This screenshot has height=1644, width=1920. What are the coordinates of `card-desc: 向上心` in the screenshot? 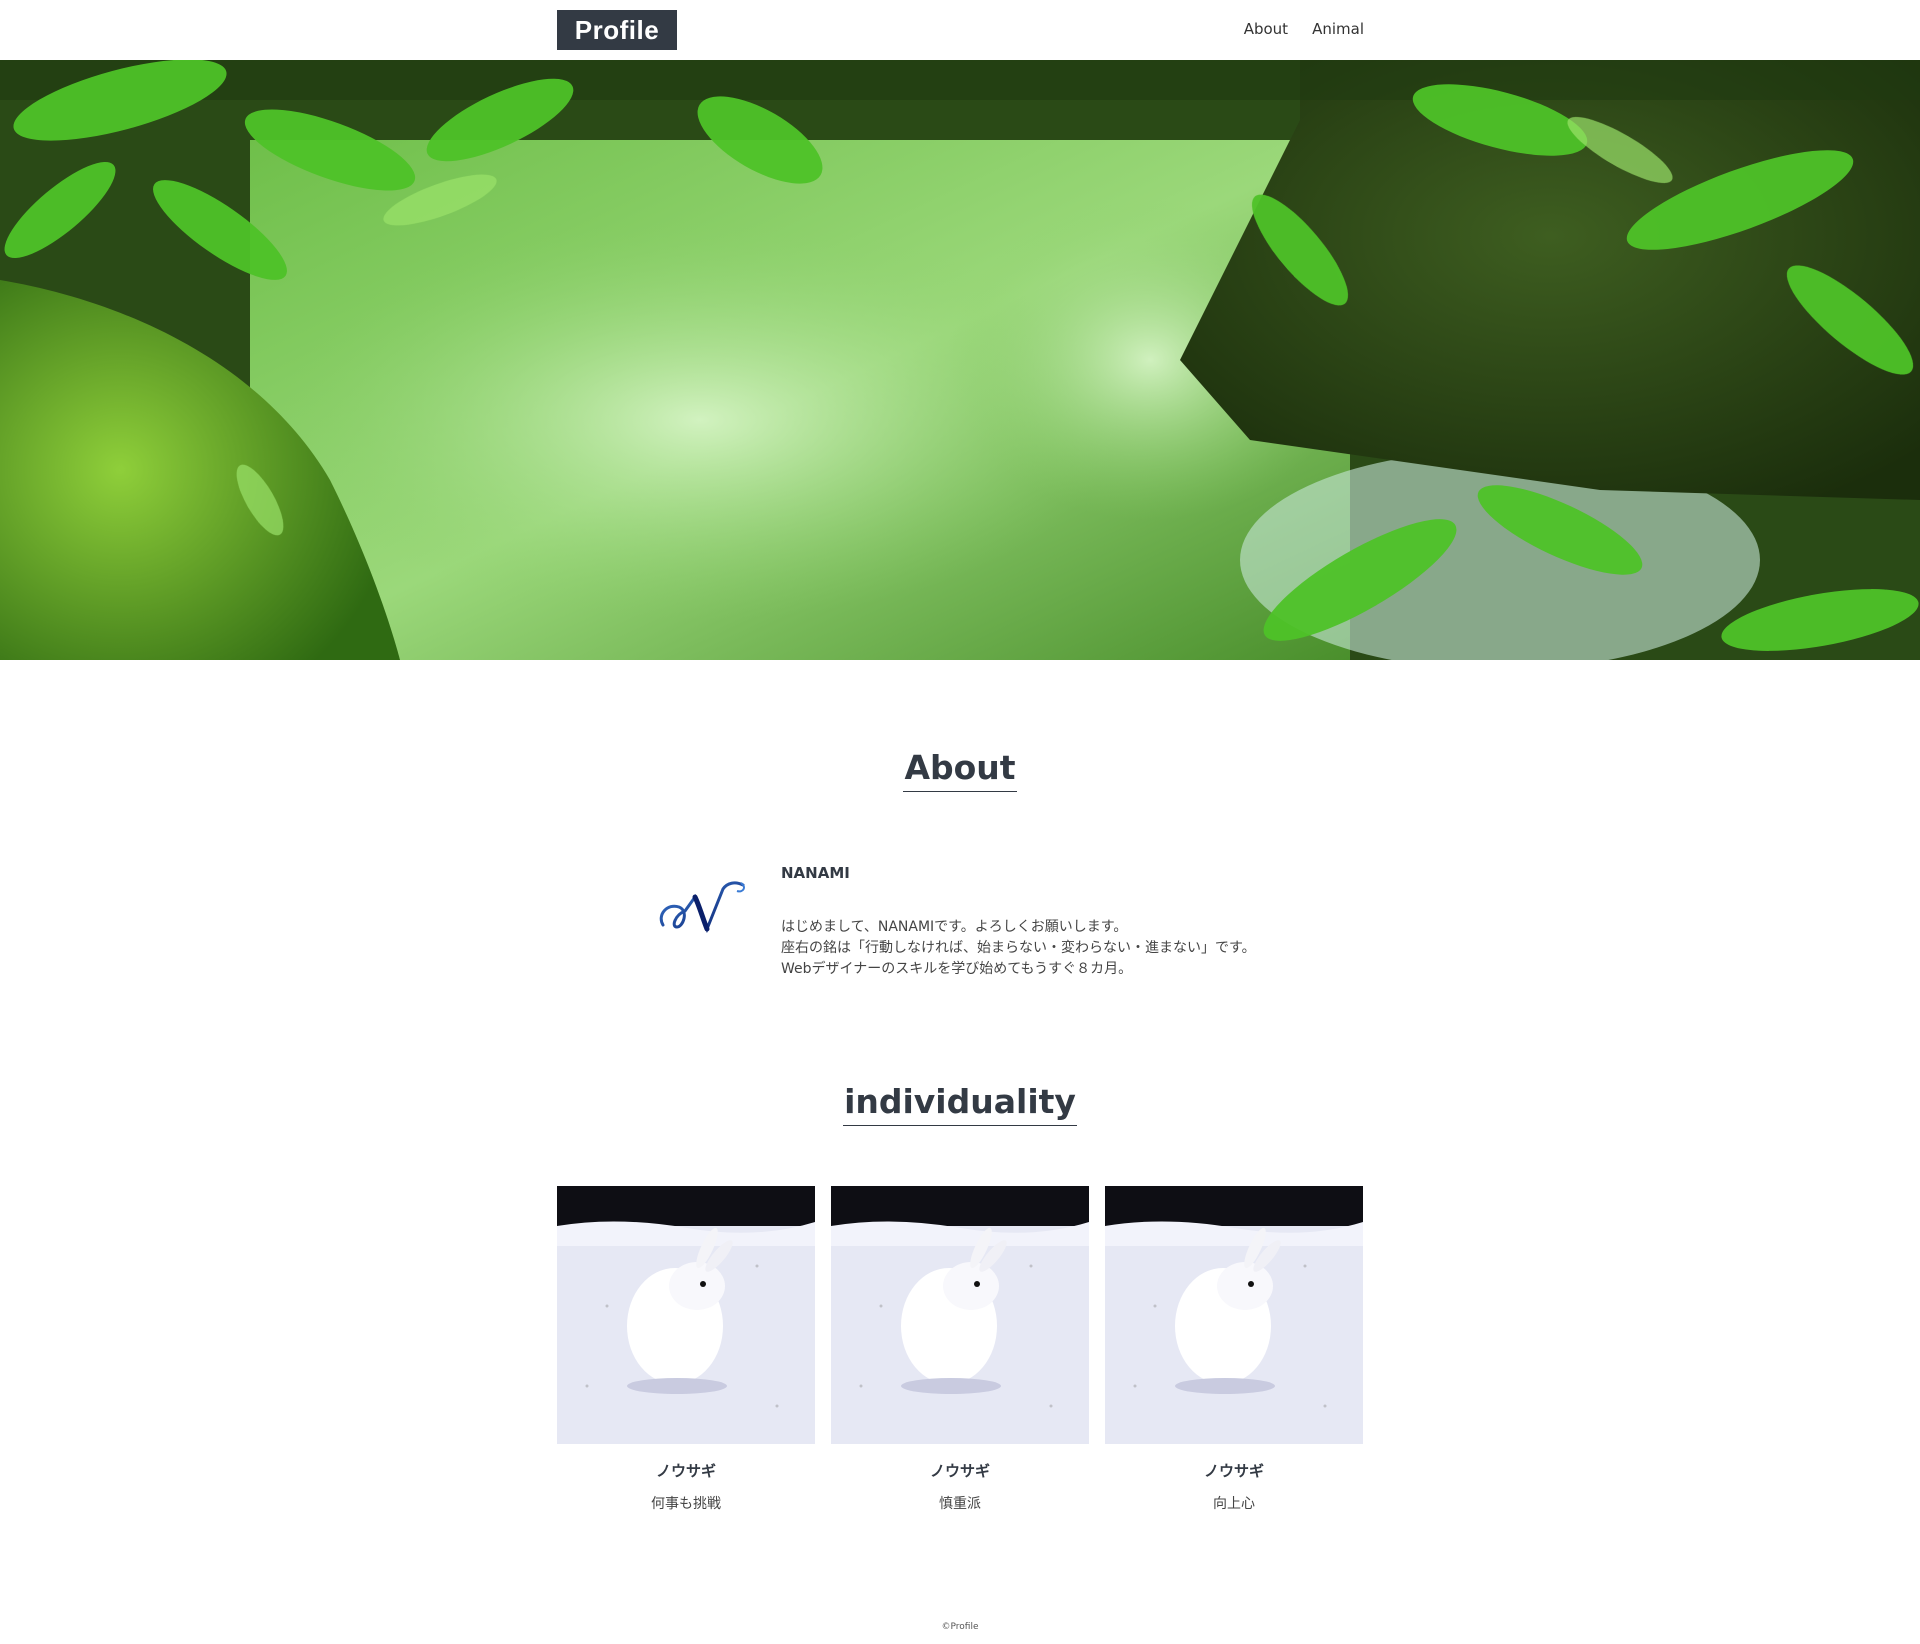 It's located at (1234, 1504).